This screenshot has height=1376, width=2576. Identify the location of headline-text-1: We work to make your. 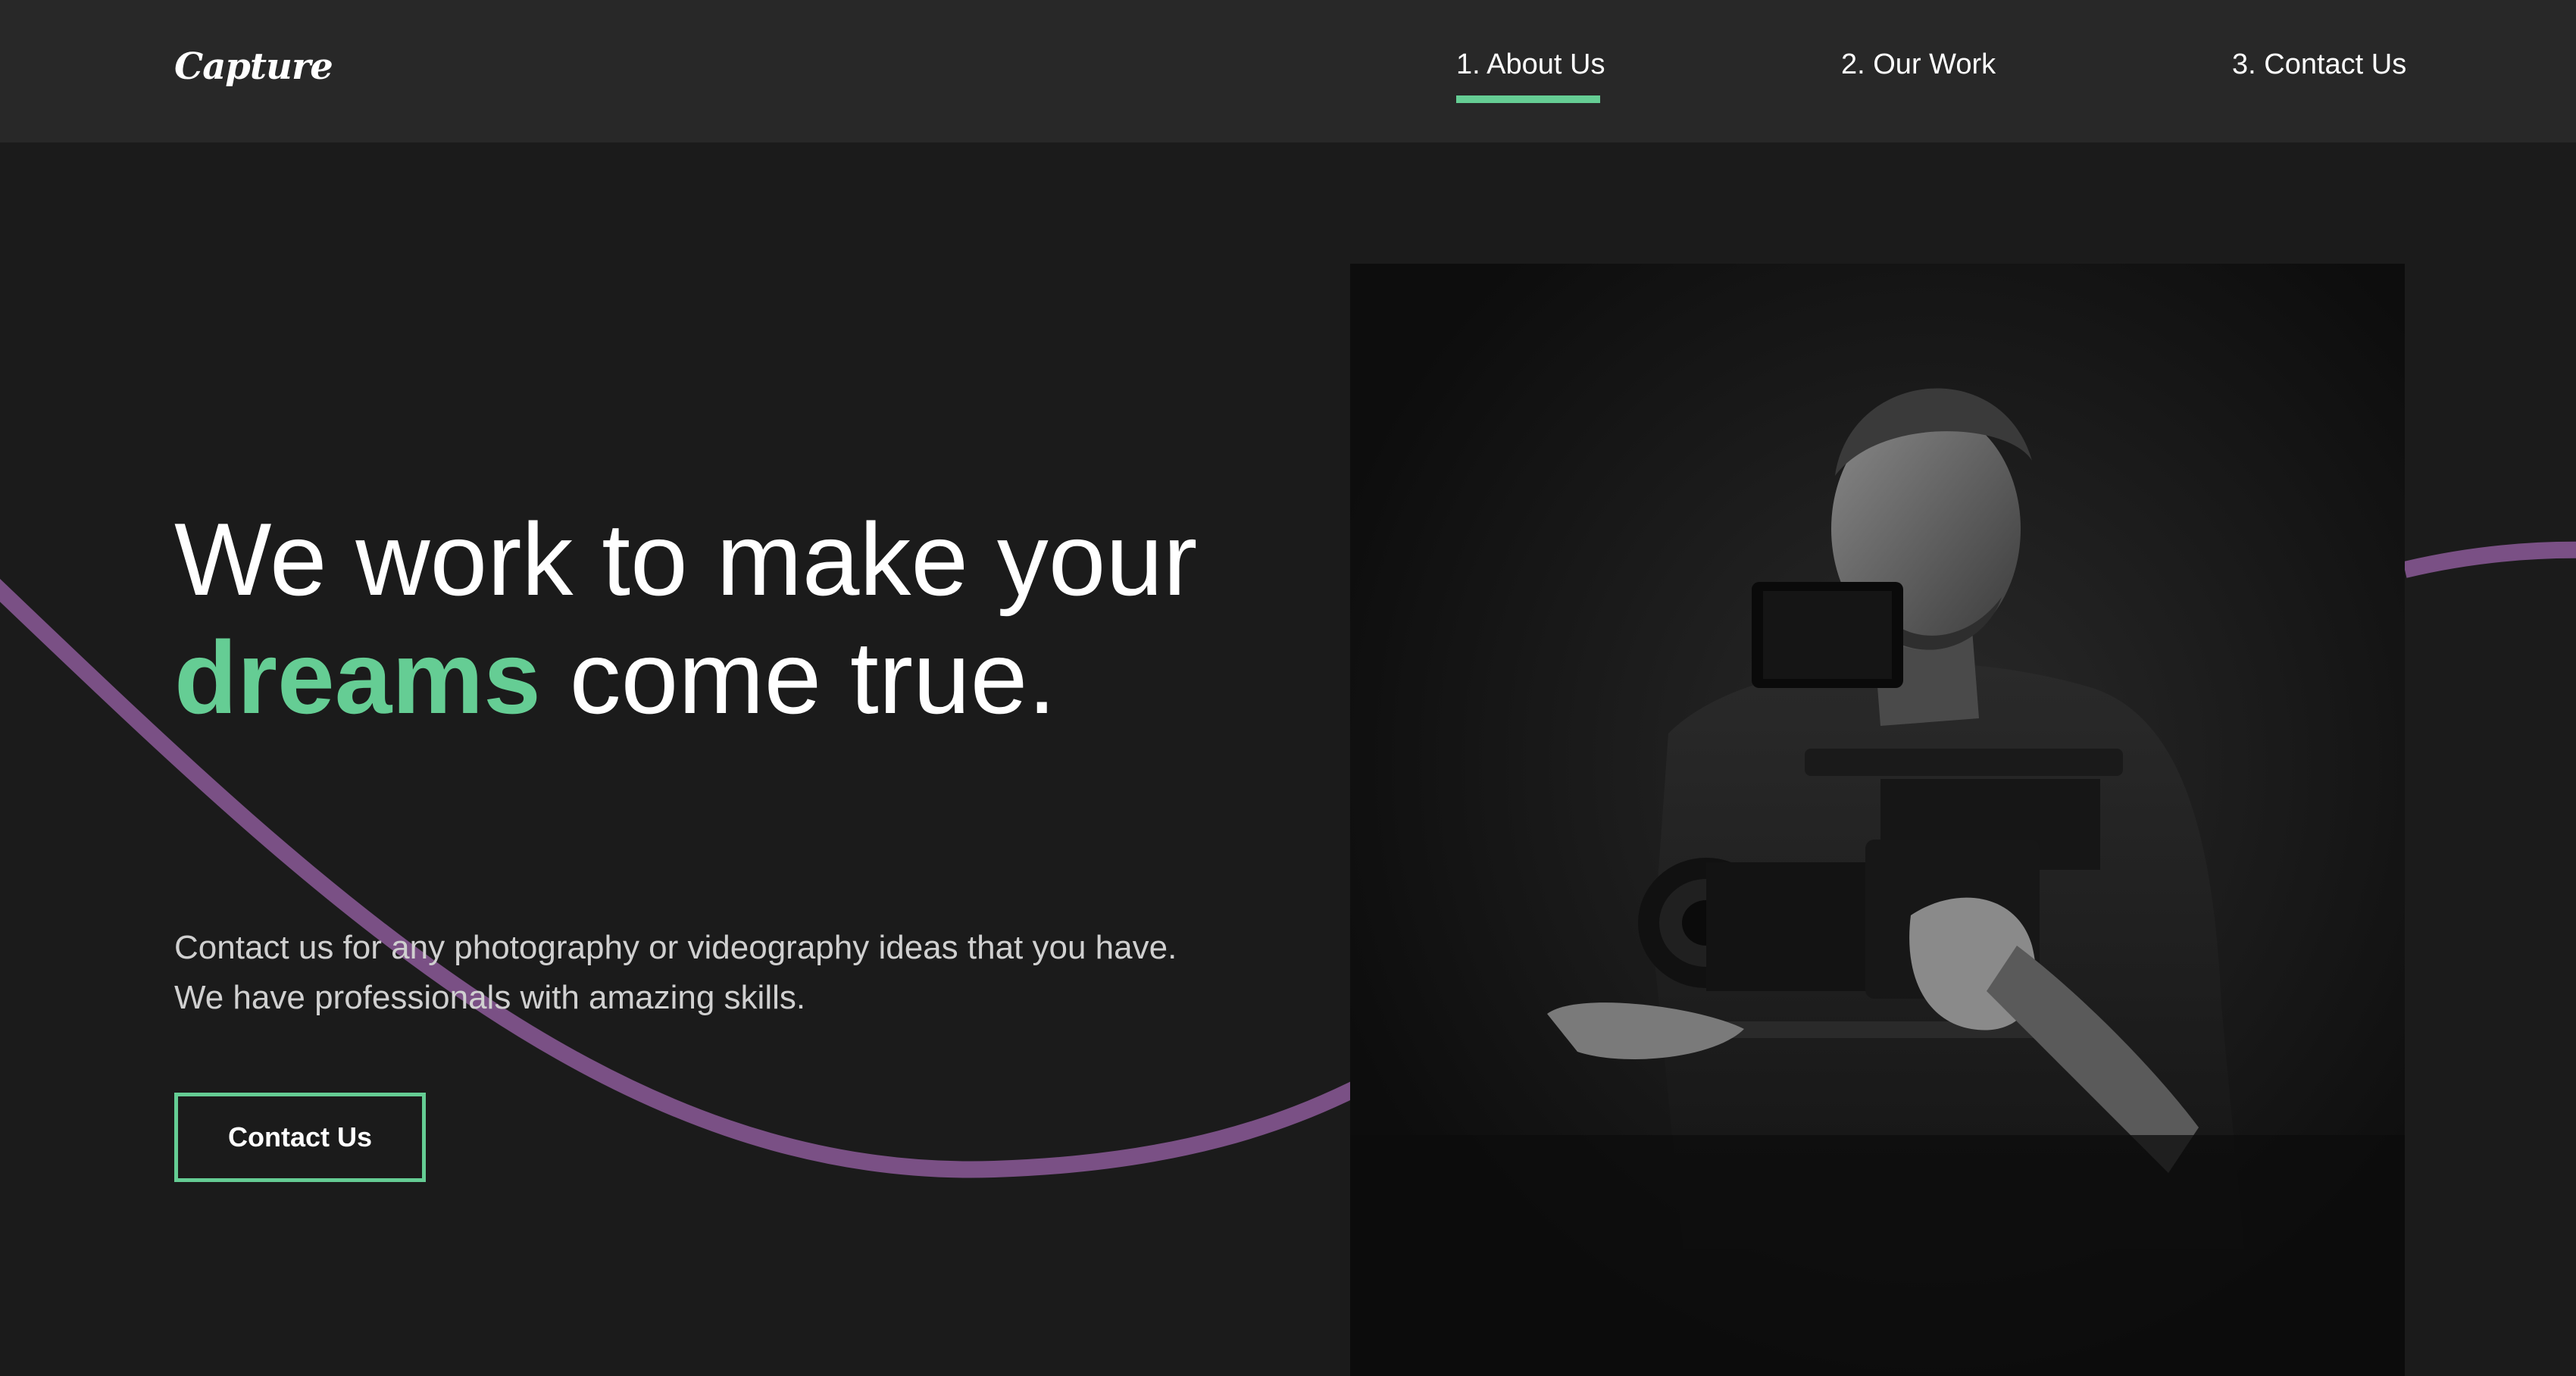
(686, 559).